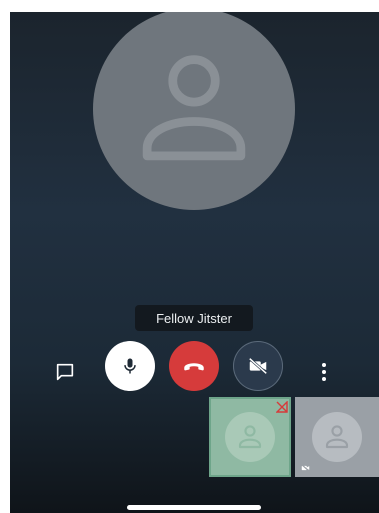  What do you see at coordinates (305, 468) in the screenshot?
I see `video-muted-icon` at bounding box center [305, 468].